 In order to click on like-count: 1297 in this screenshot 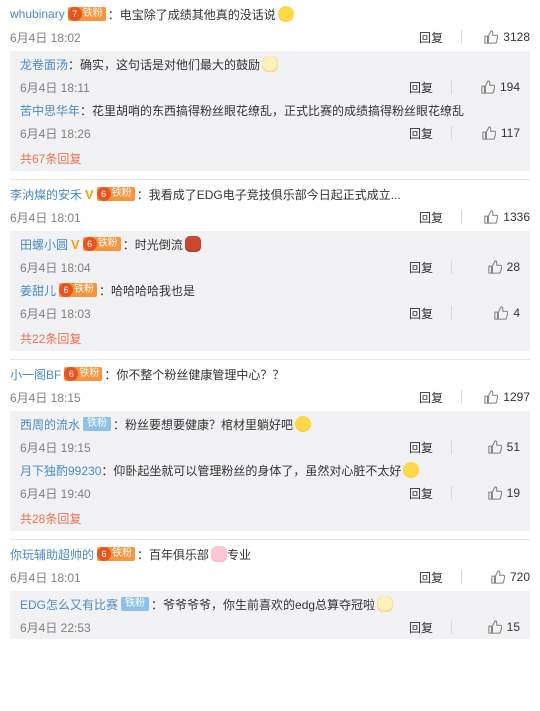, I will do `click(516, 397)`.